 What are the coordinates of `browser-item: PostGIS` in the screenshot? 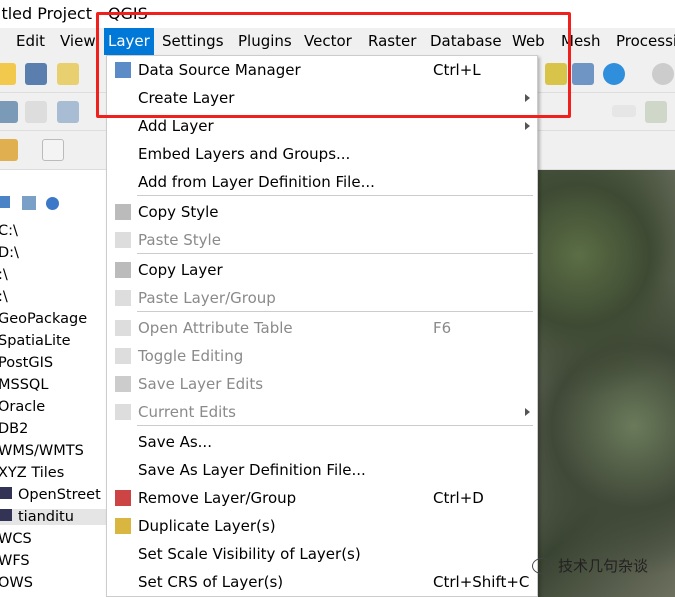 It's located at (26, 363).